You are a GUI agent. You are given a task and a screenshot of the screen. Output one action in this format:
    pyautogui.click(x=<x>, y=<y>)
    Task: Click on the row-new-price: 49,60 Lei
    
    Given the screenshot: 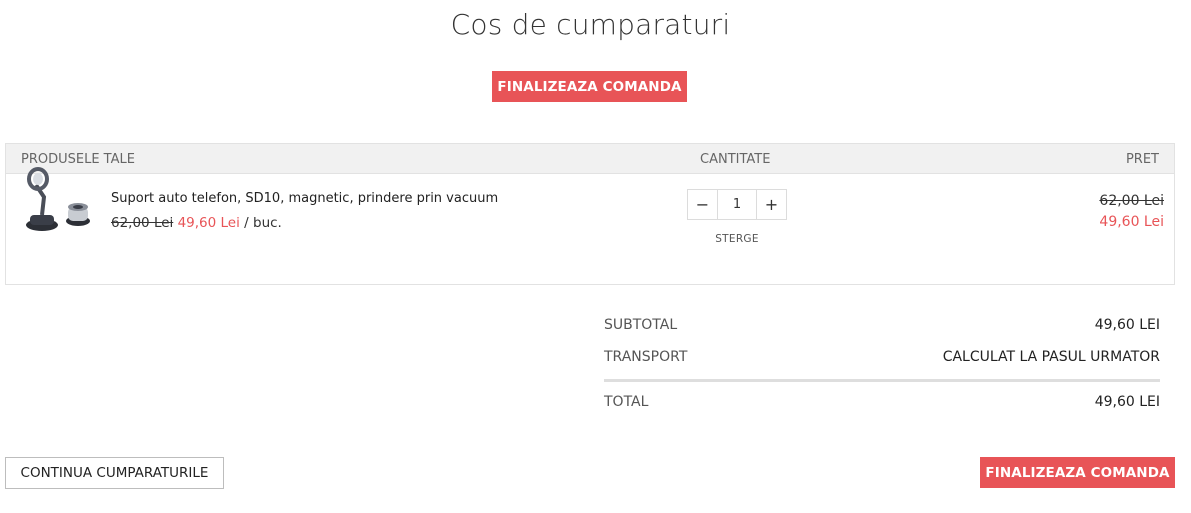 What is the action you would take?
    pyautogui.click(x=1131, y=222)
    